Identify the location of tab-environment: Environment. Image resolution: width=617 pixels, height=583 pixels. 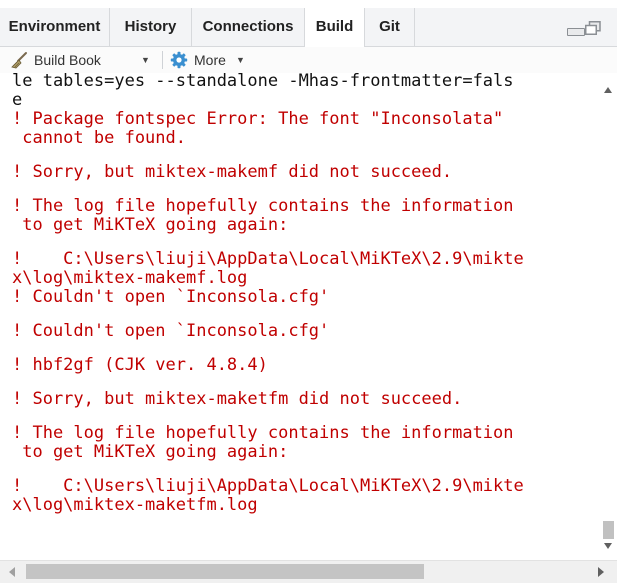
(55, 27).